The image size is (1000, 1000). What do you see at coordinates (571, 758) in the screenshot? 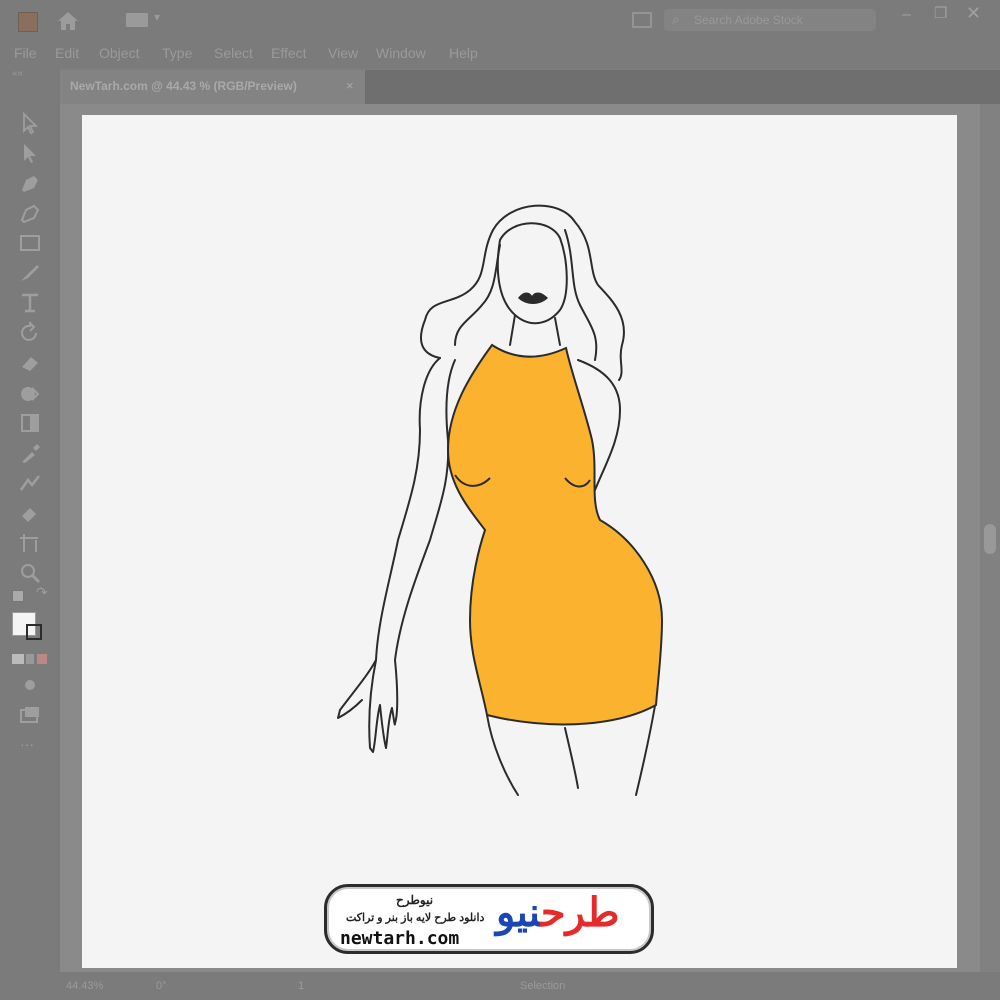
I see `inner-leg-left` at bounding box center [571, 758].